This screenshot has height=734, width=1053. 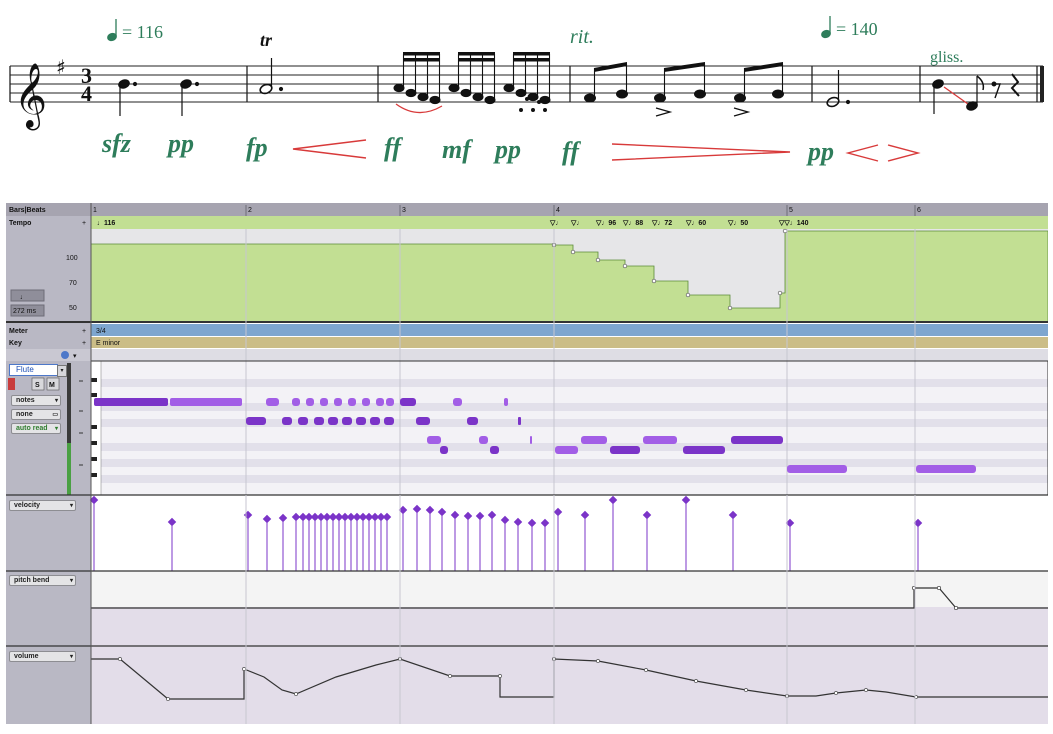 I want to click on diminuendo-hairpin, so click(x=701, y=152).